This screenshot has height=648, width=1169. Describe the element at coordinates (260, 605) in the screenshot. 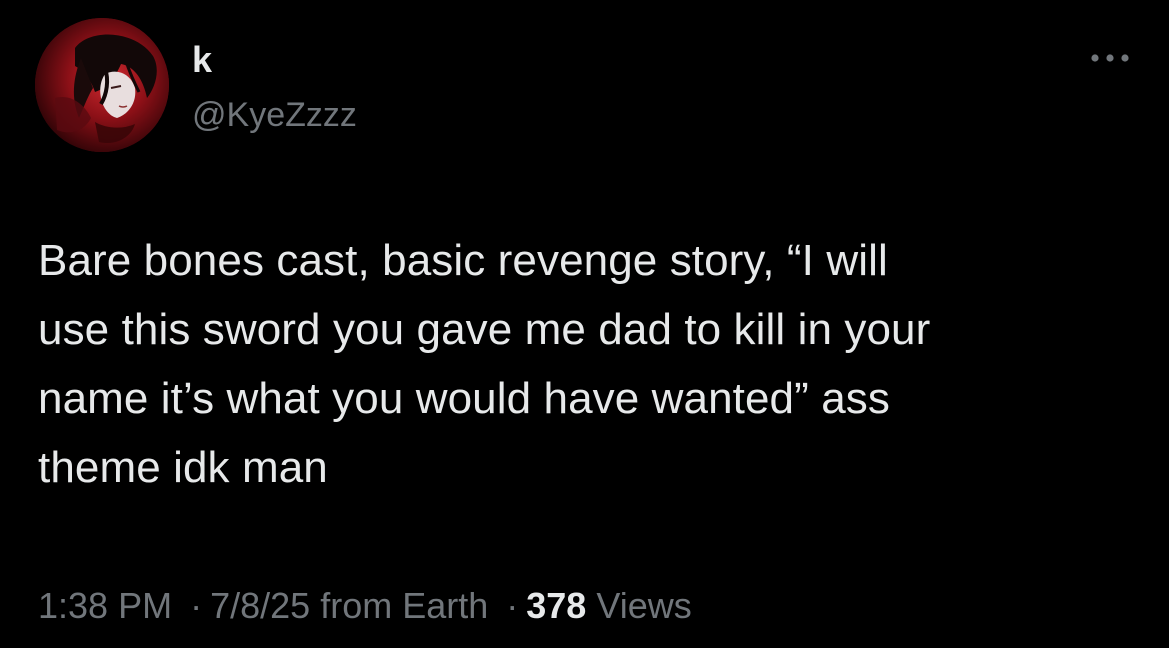

I see `tweet-date: 7/8/25` at that location.